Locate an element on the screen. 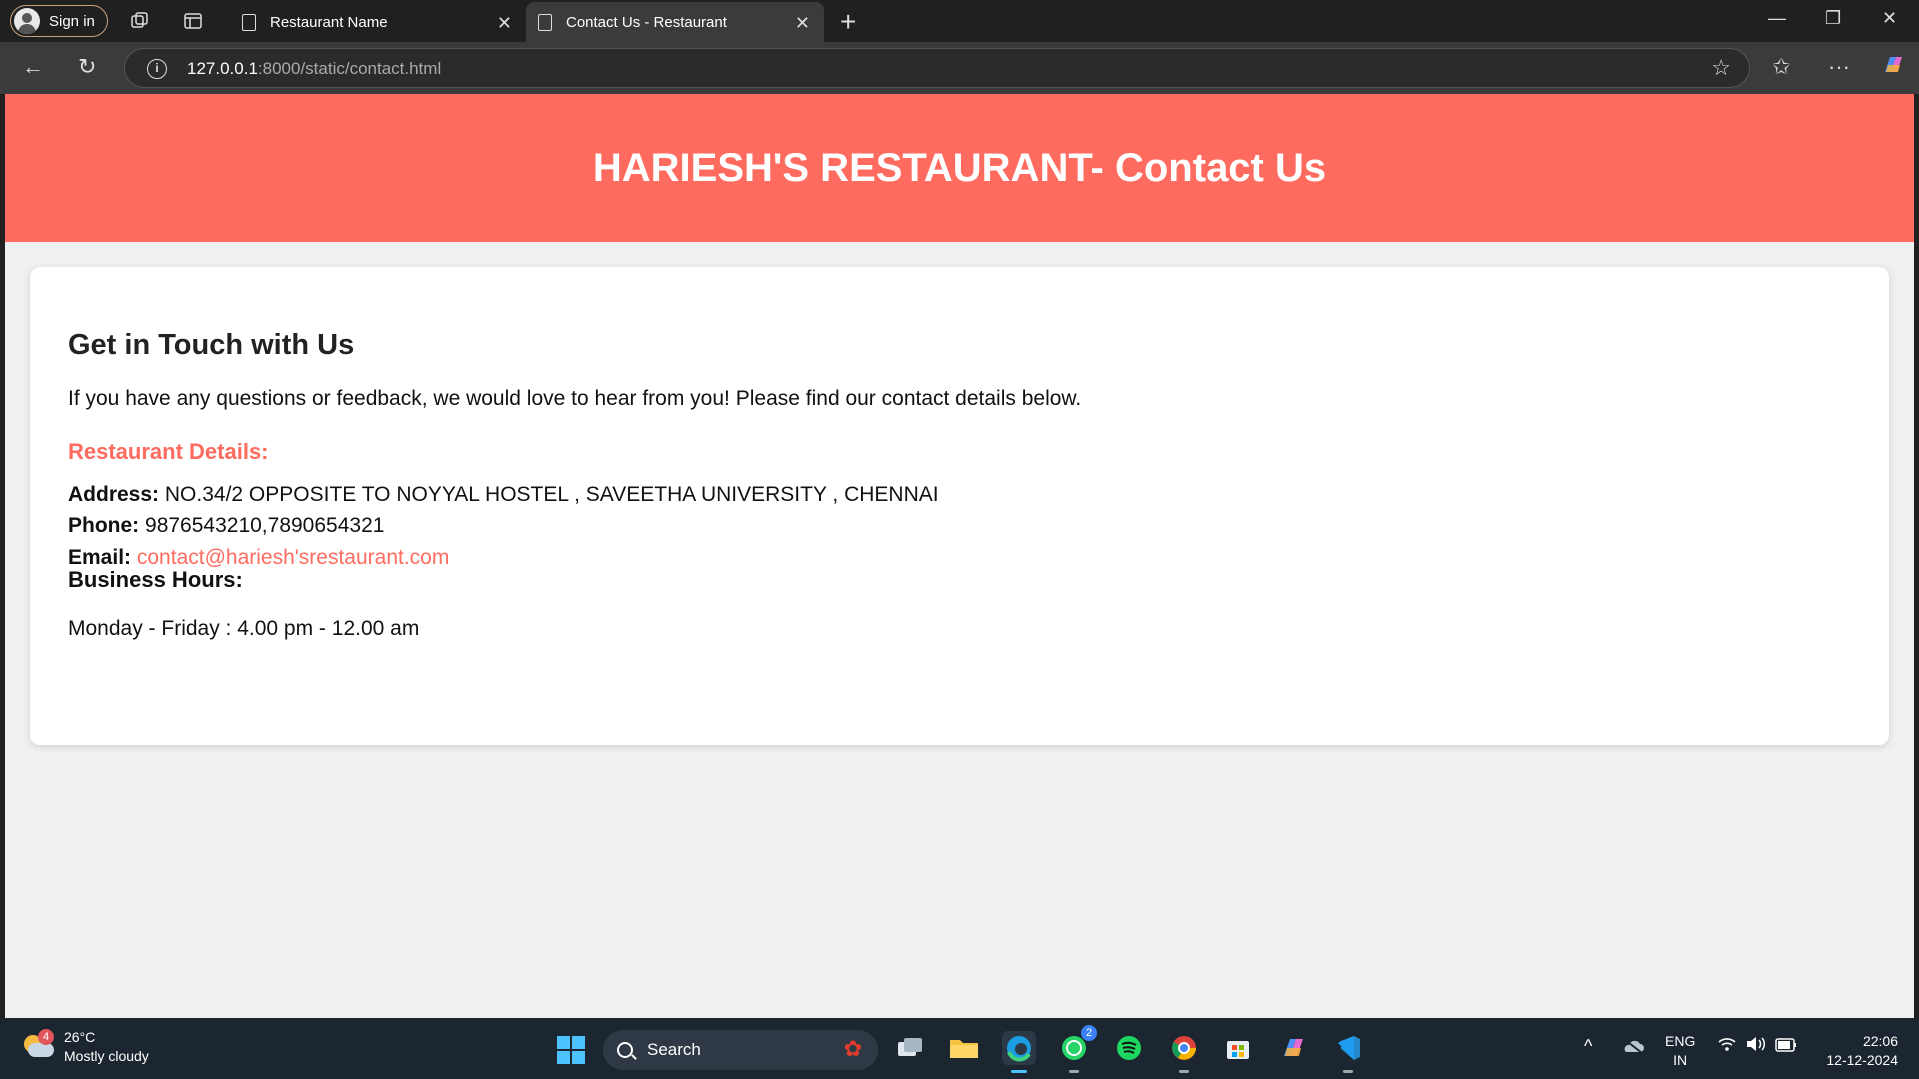 The image size is (1919, 1079). tab-restaurant-name: Restaurant Name ✕ is located at coordinates (378, 22).